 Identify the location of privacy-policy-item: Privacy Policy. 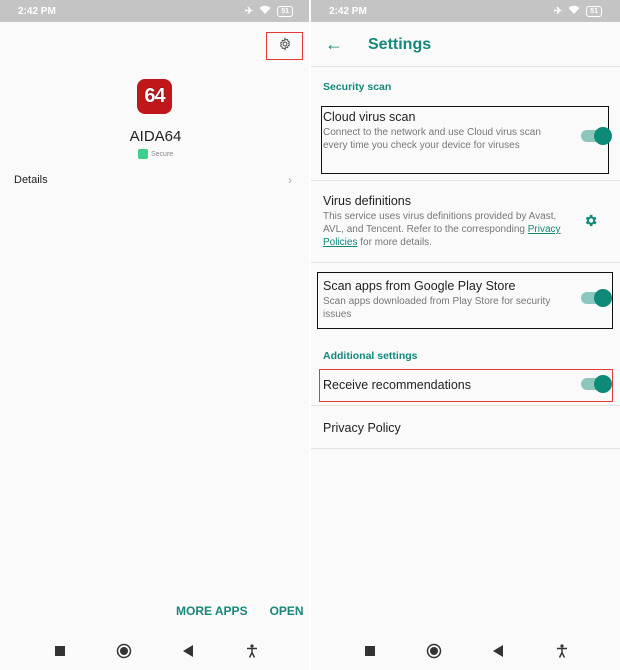
(362, 428).